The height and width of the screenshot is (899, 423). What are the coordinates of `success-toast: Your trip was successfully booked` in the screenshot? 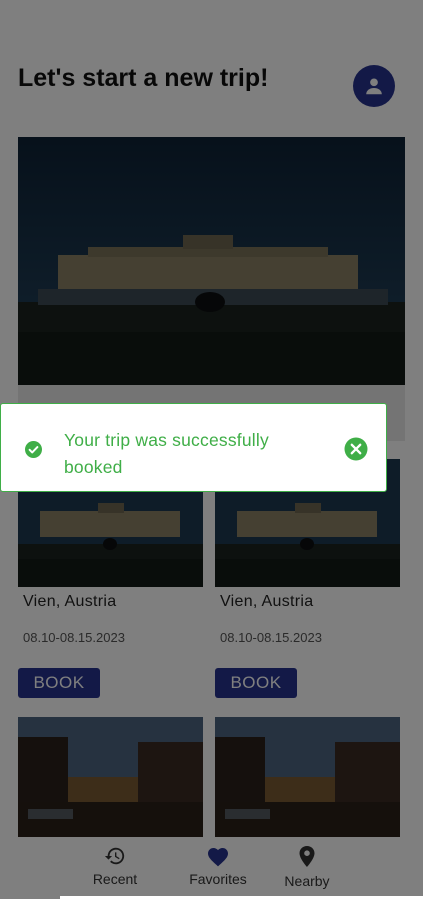 It's located at (193, 447).